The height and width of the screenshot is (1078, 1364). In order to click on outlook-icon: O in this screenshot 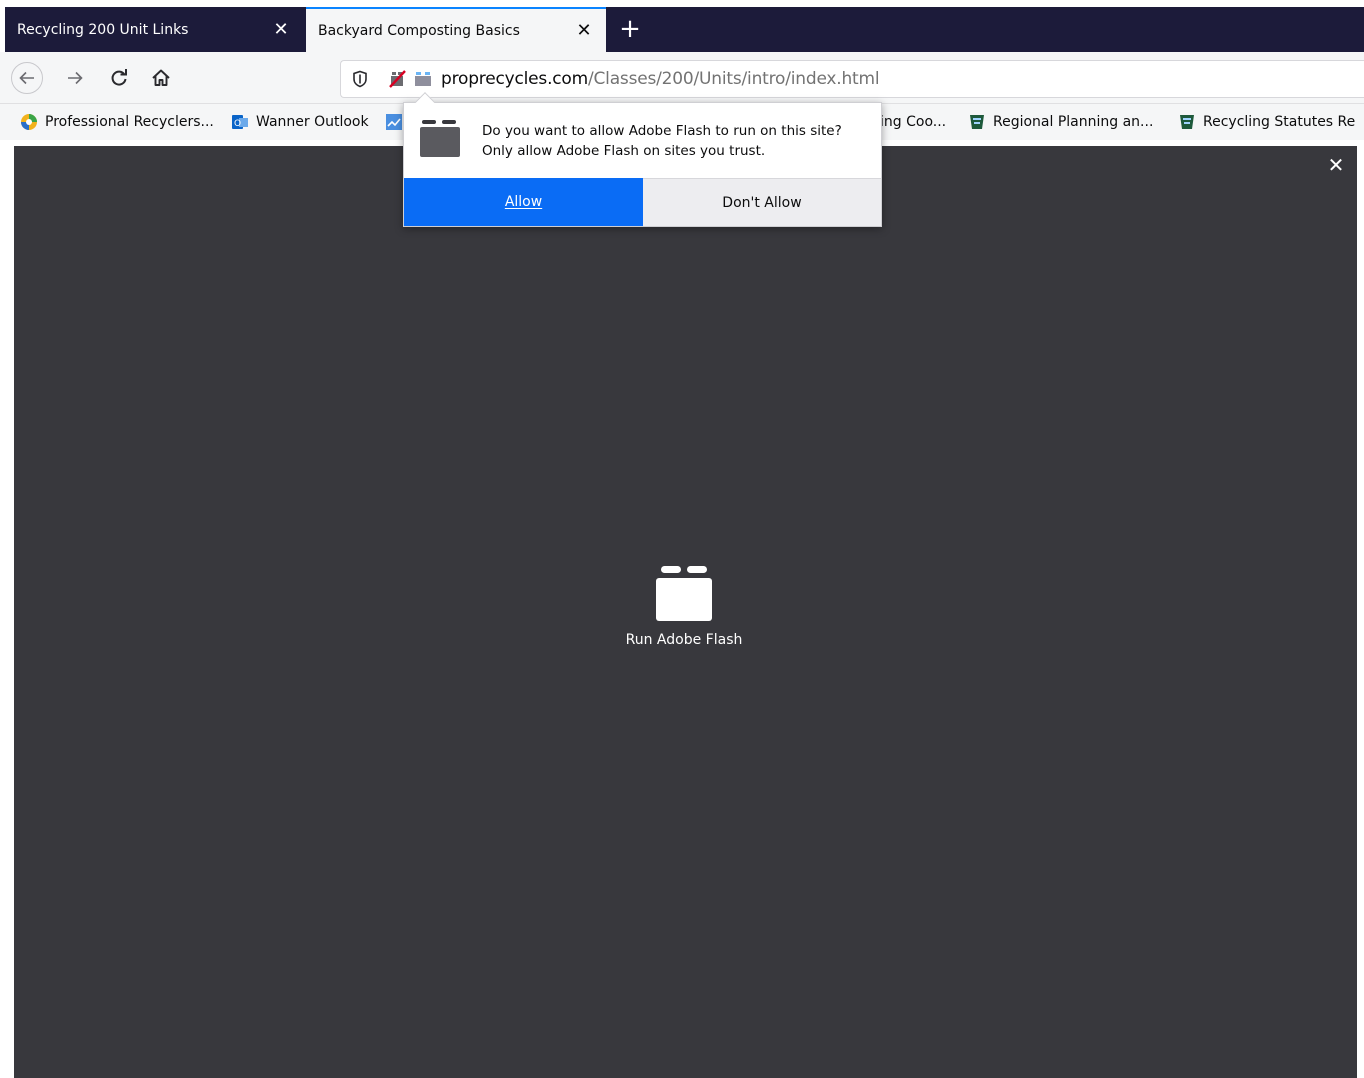, I will do `click(240, 122)`.